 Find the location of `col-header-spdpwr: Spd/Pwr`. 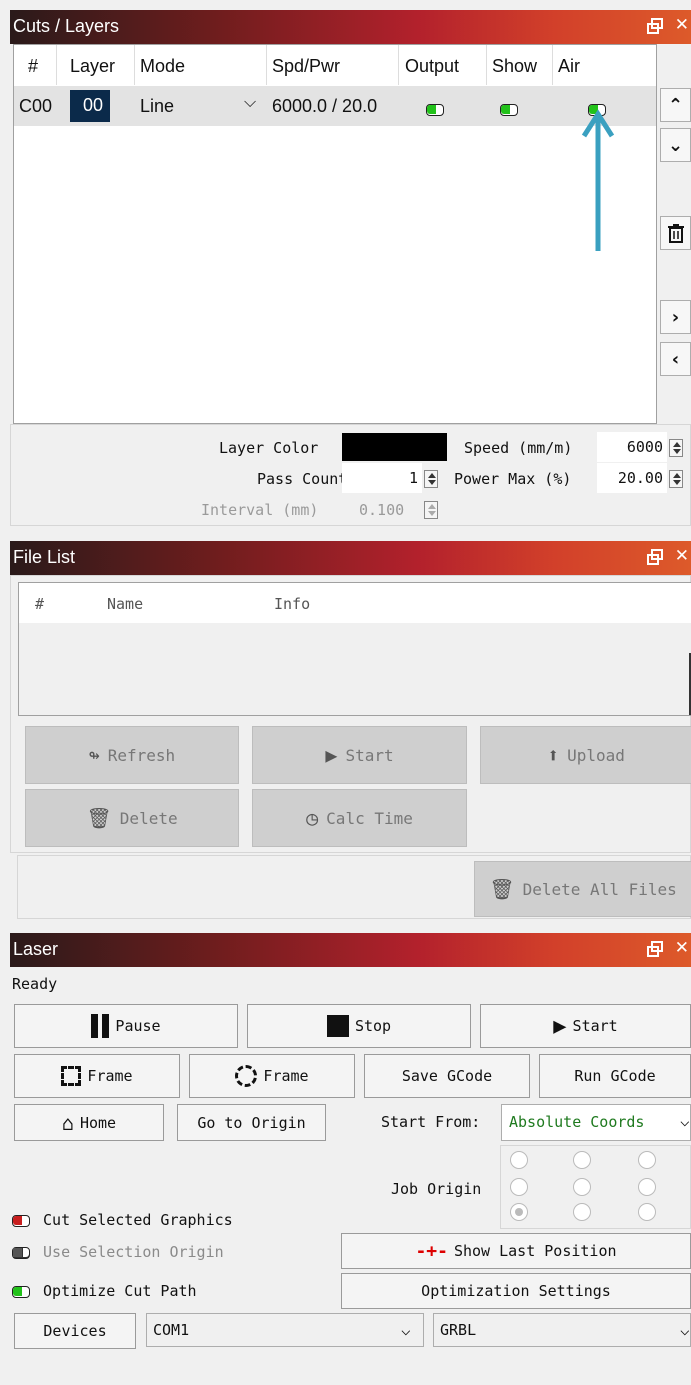

col-header-spdpwr: Spd/Pwr is located at coordinates (306, 66).